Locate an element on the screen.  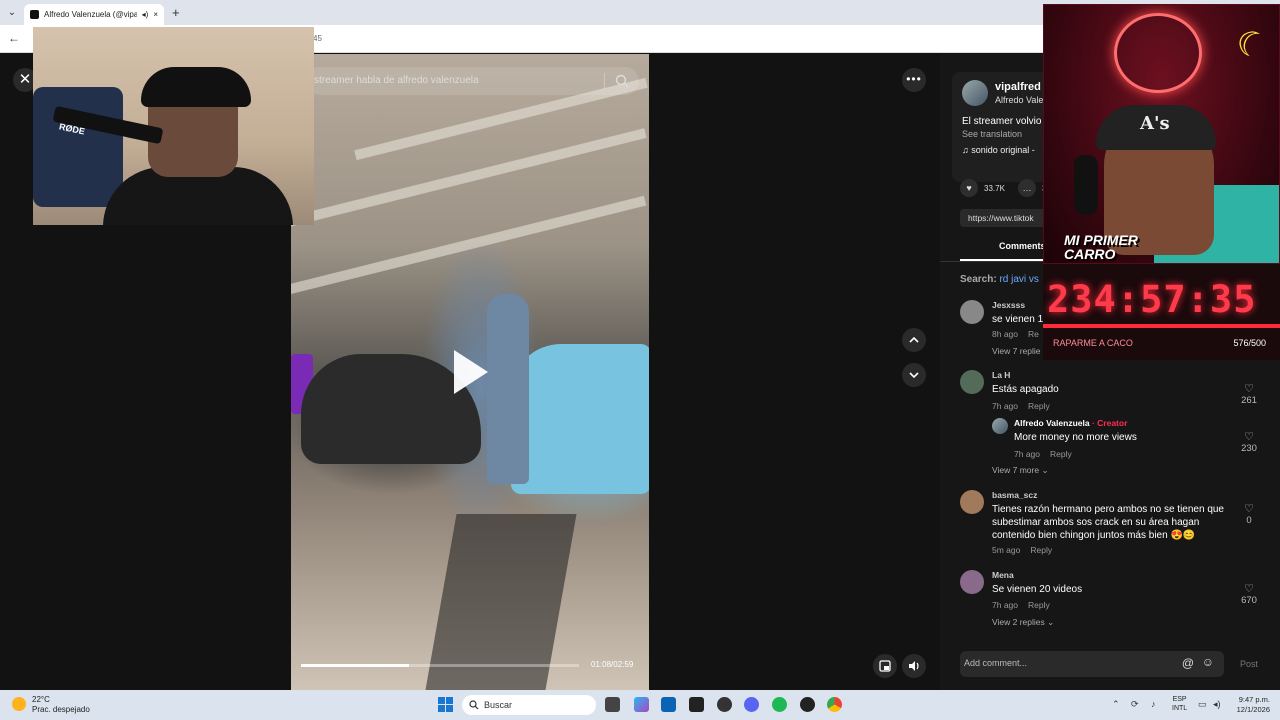
comment-text: Se vienen 20 videos is located at coordinates (1037, 589).